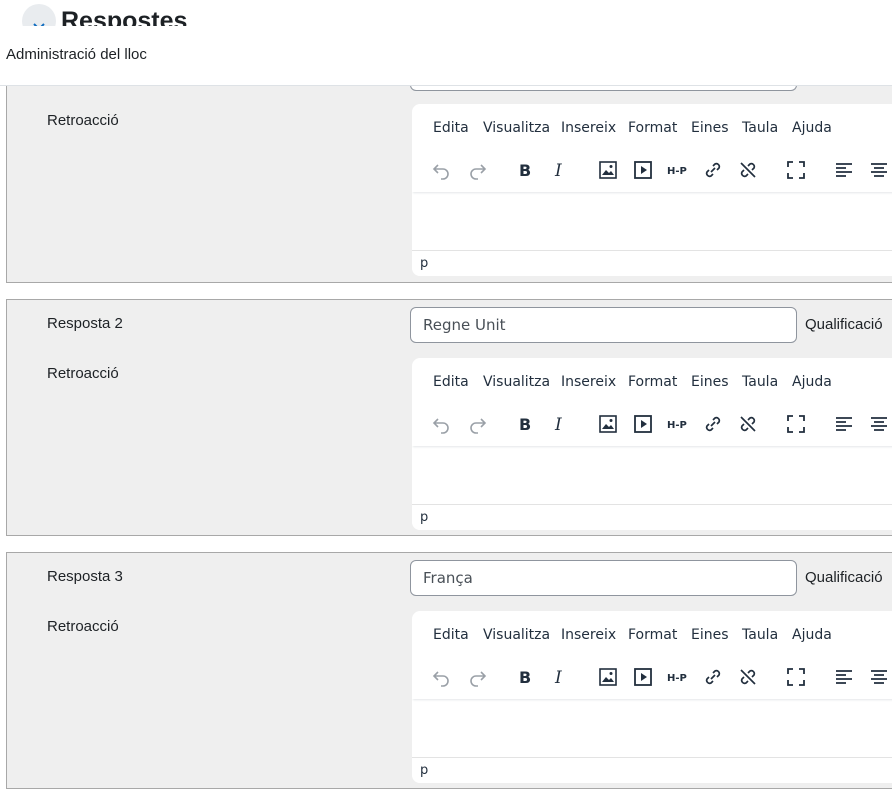  I want to click on site-administration-link: Administració del lloc, so click(76, 54).